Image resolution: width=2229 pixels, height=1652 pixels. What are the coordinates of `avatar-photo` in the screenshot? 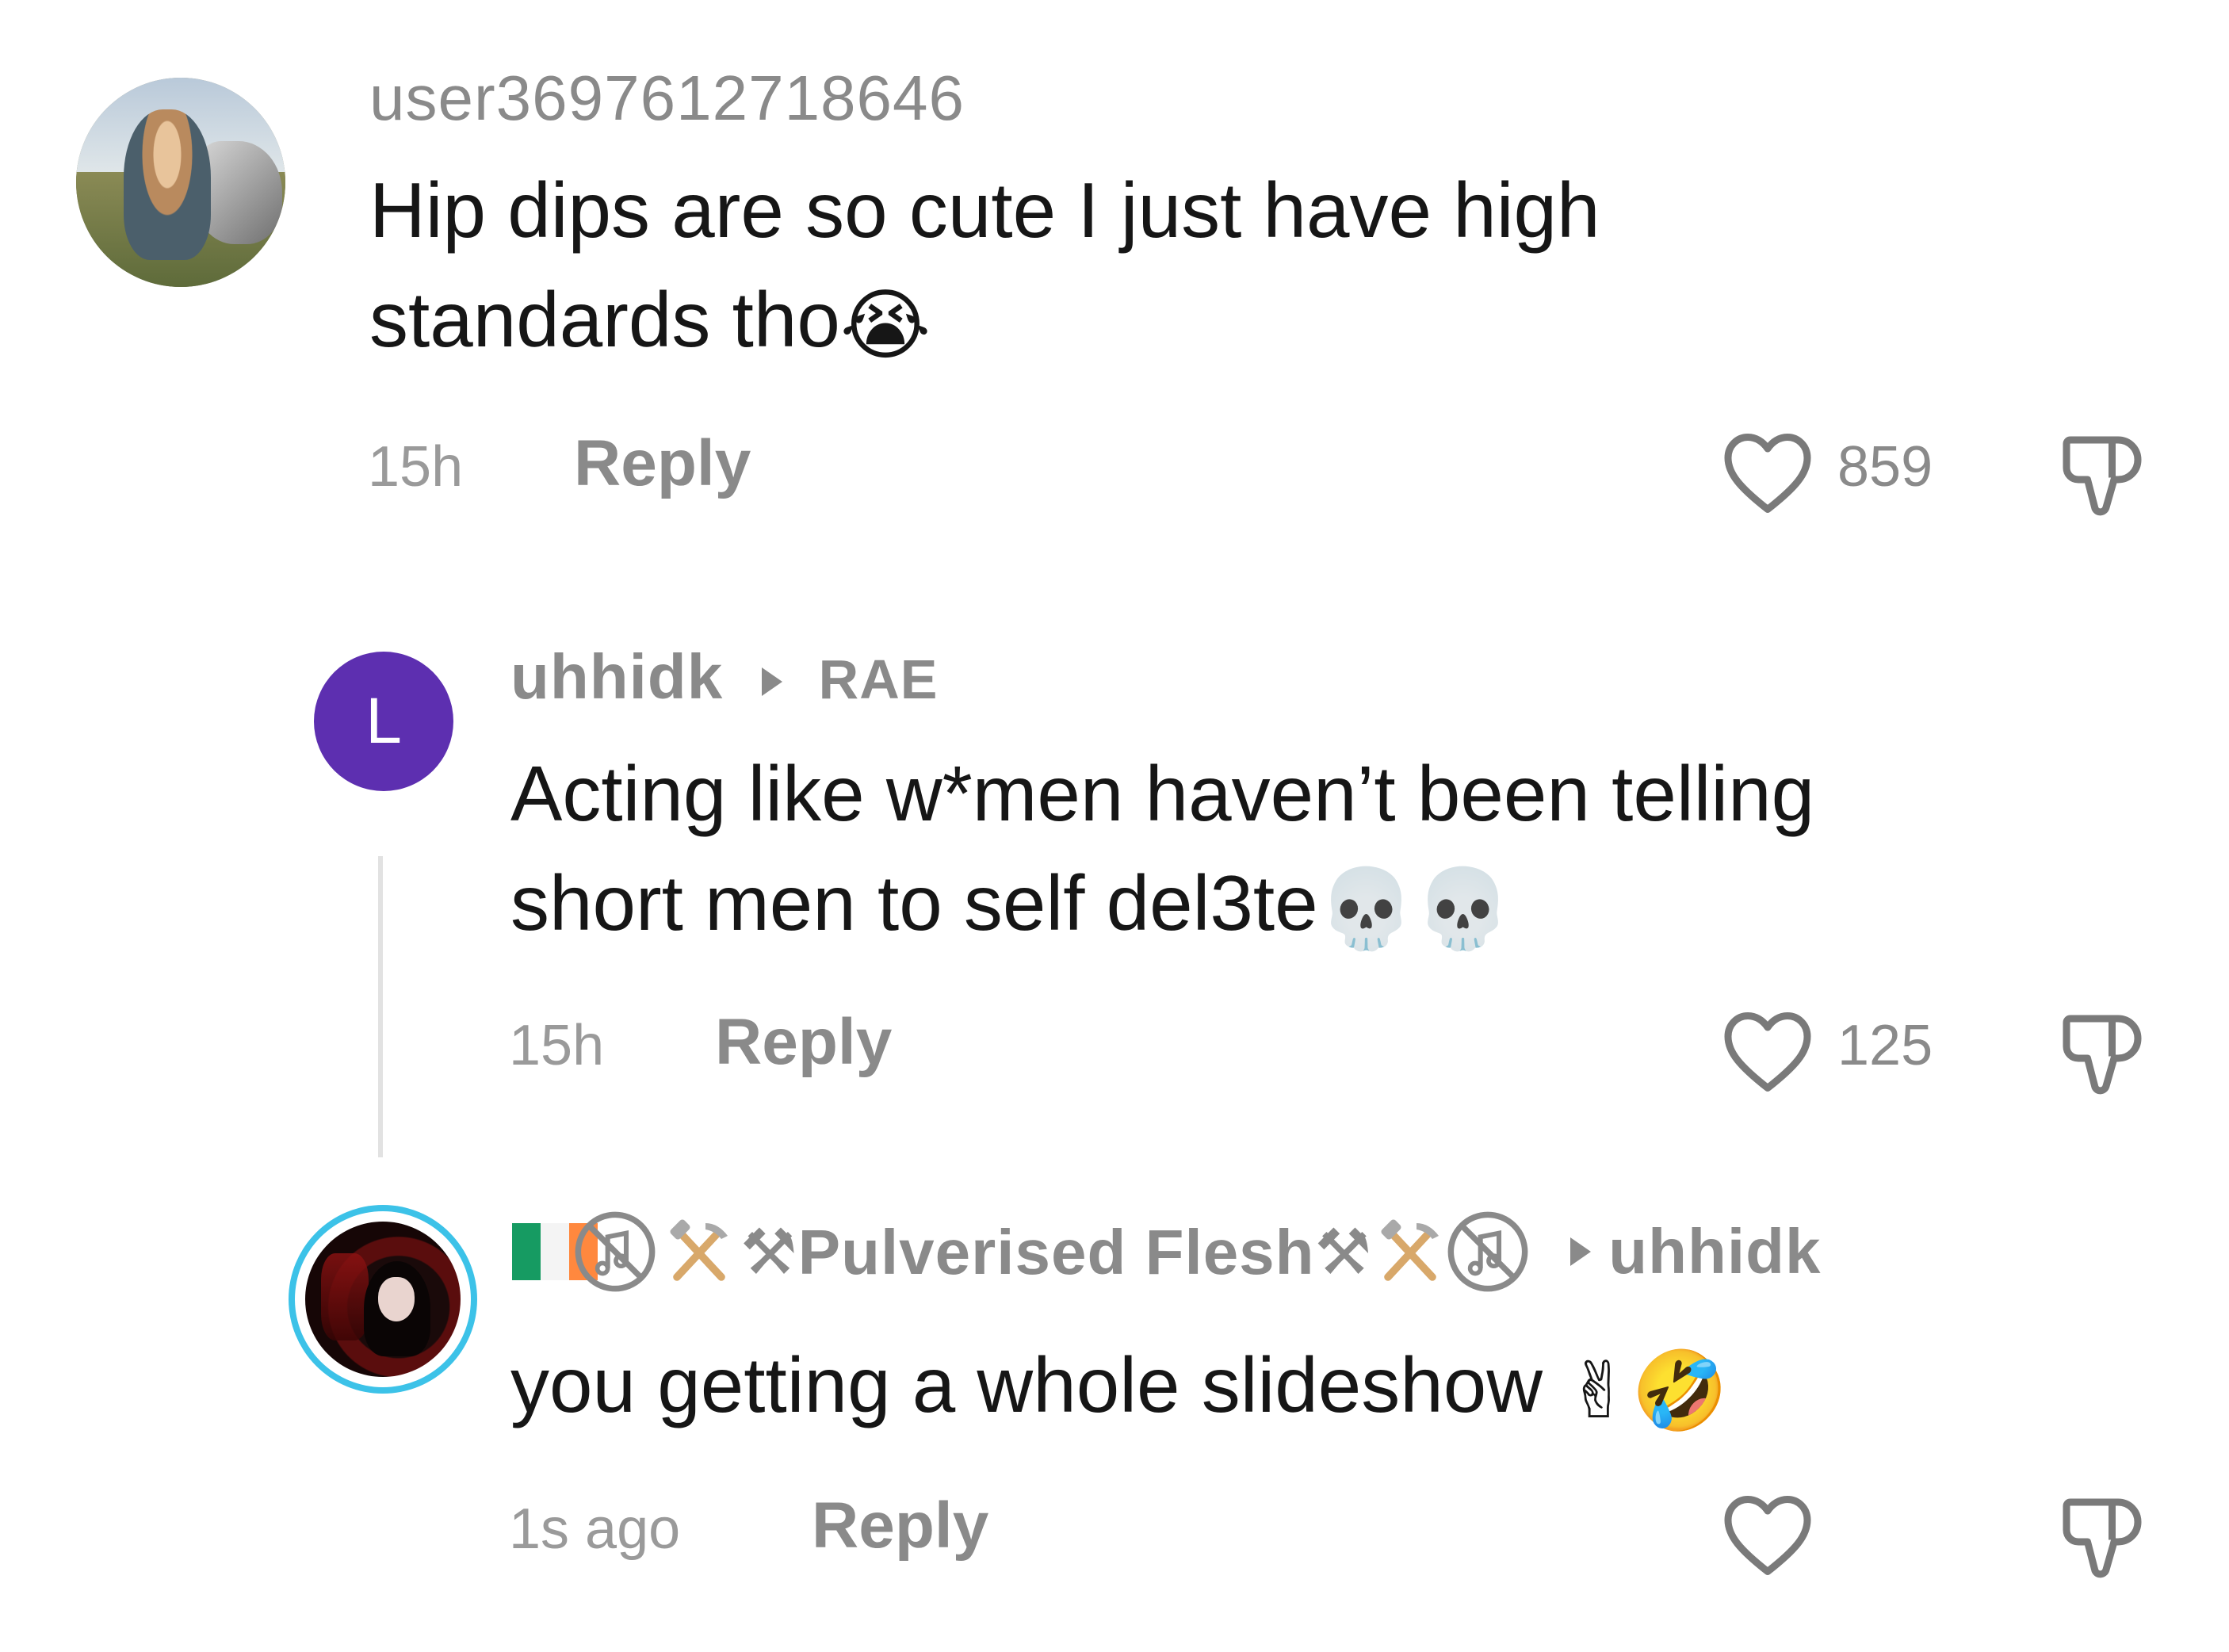 It's located at (383, 1300).